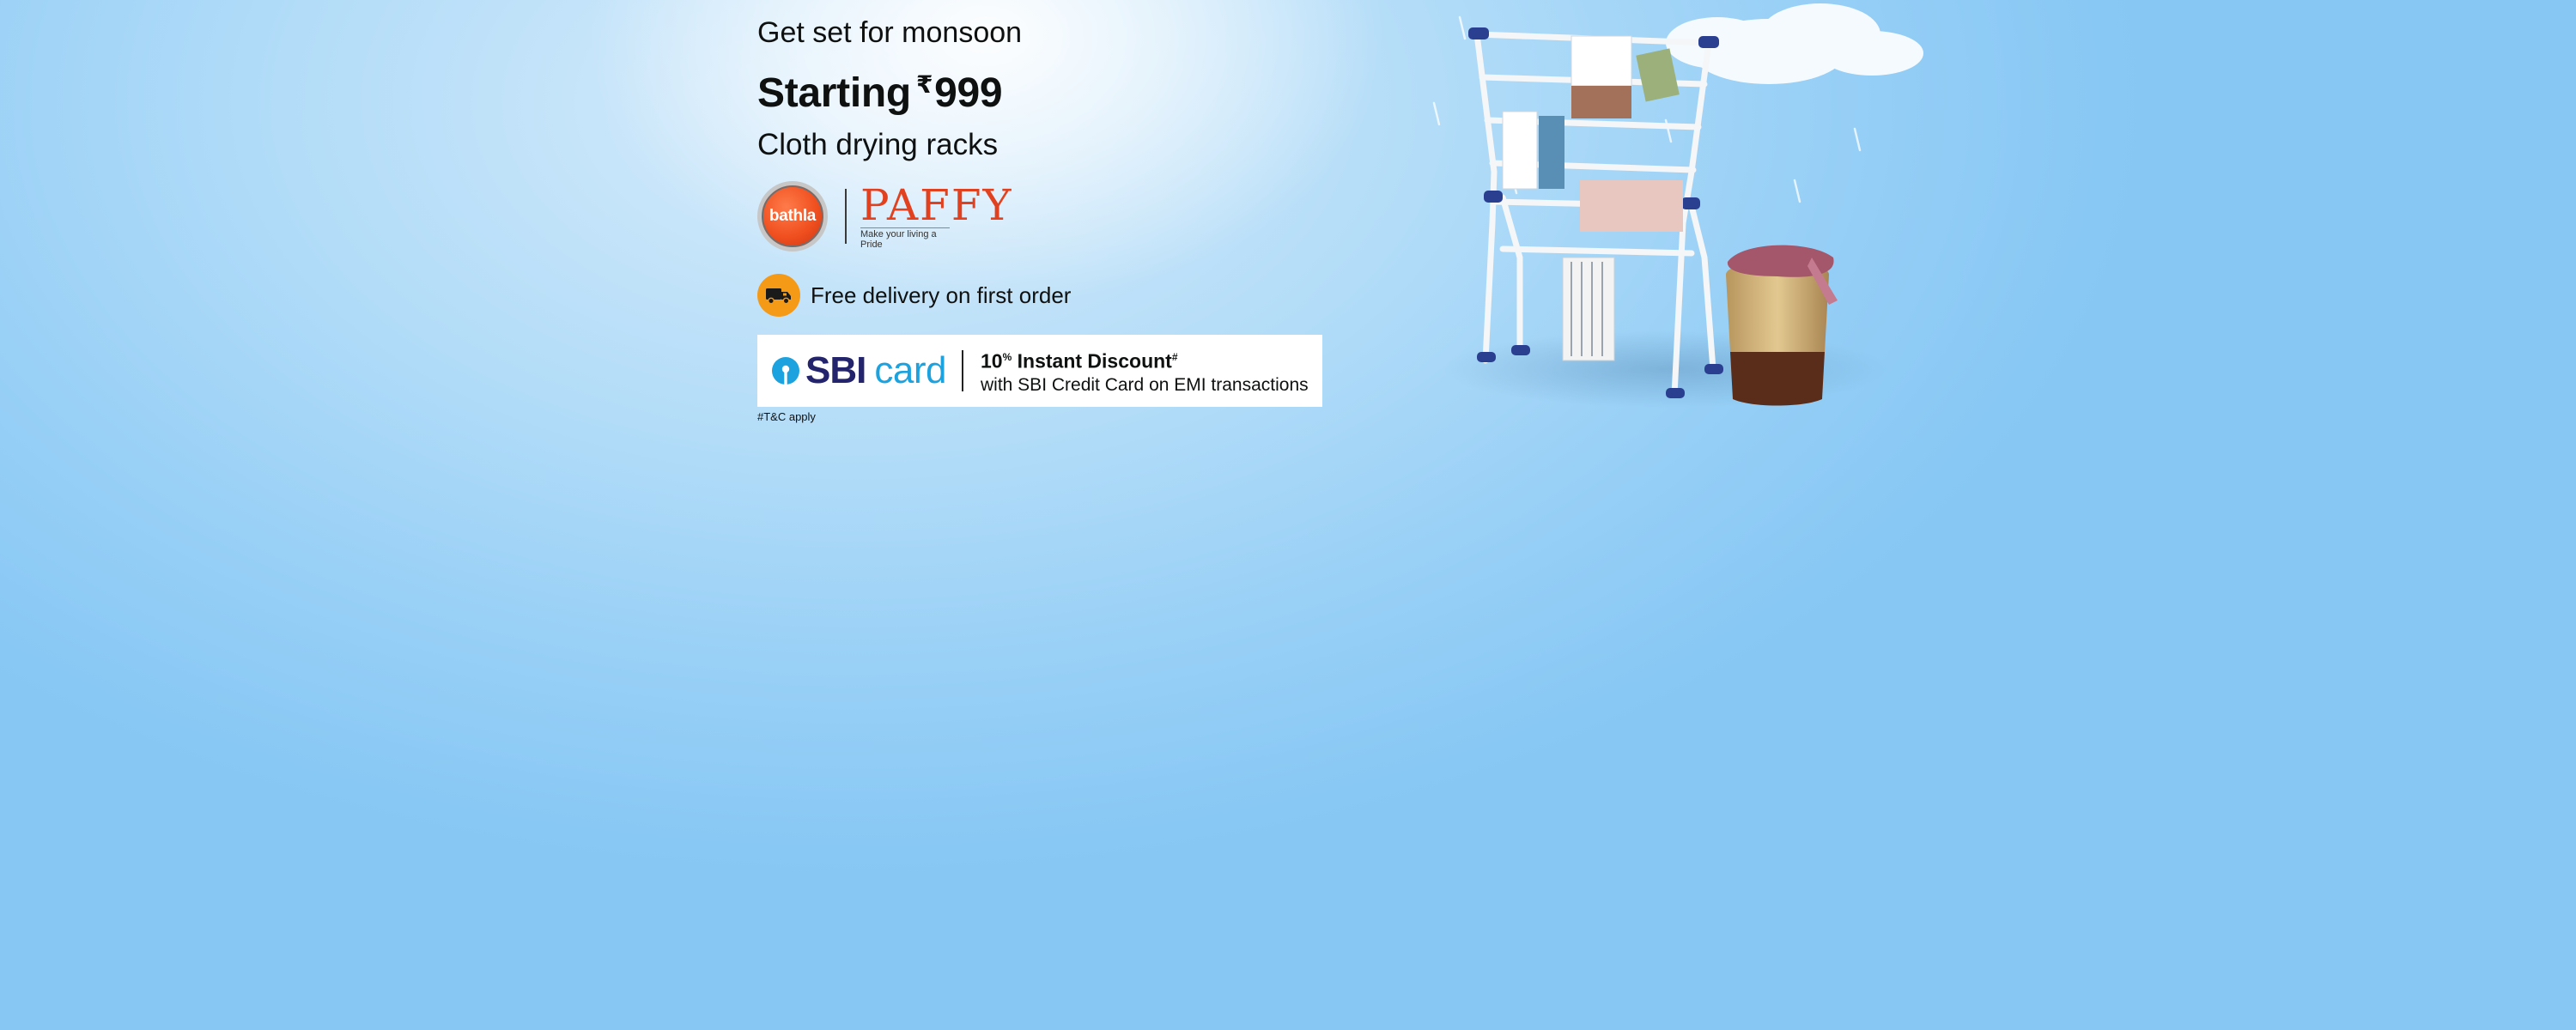  I want to click on sbi-keyhole-icon, so click(786, 371).